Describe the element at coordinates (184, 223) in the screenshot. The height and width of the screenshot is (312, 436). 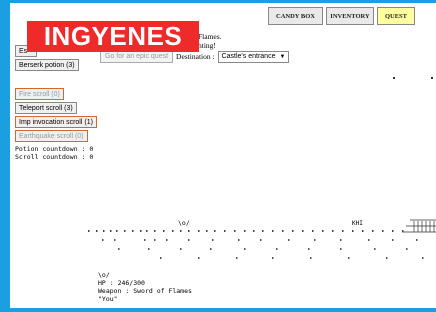
I see `map-player: \o/` at that location.